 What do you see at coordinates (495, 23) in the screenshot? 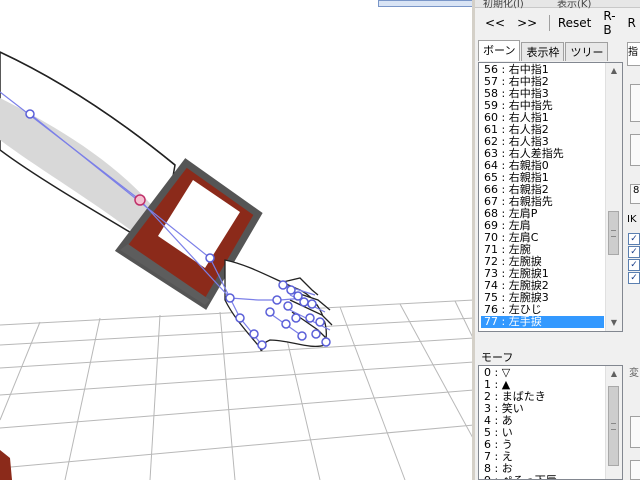
I see `prev-frame-button: <<` at bounding box center [495, 23].